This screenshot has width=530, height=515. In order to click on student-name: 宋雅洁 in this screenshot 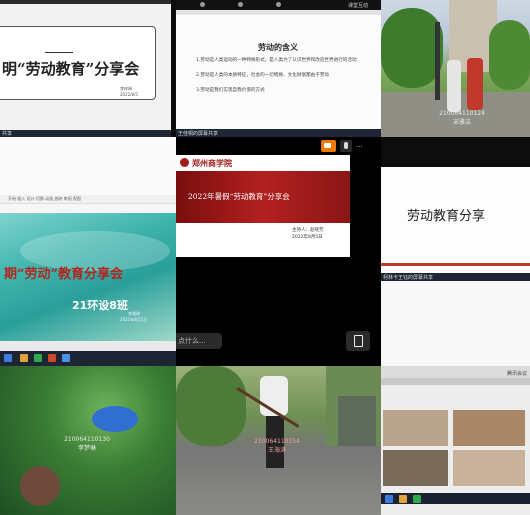, I will do `click(461, 122)`.